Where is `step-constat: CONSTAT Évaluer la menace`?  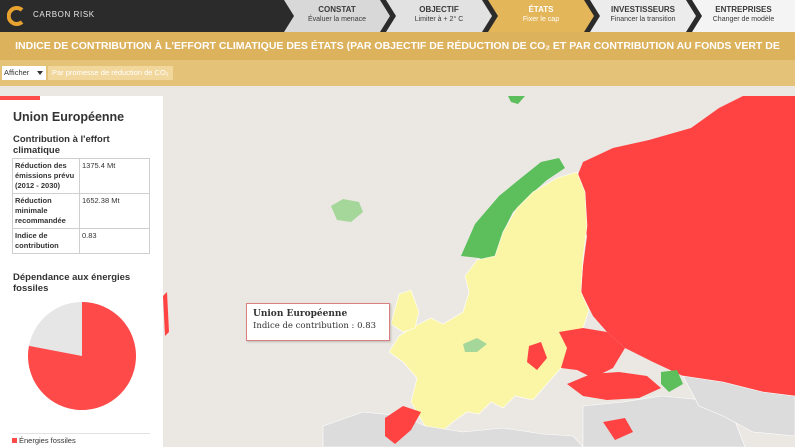
step-constat: CONSTAT Évaluer la menace is located at coordinates (337, 16).